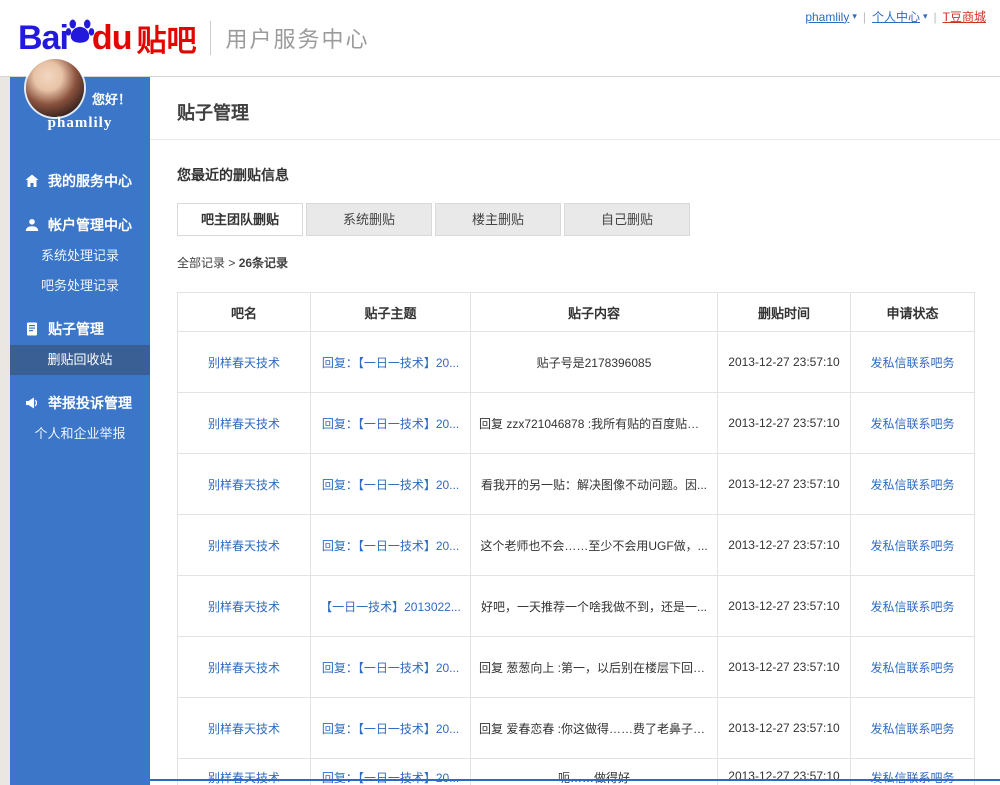 The width and height of the screenshot is (1000, 785). I want to click on user-avatar, so click(55, 88).